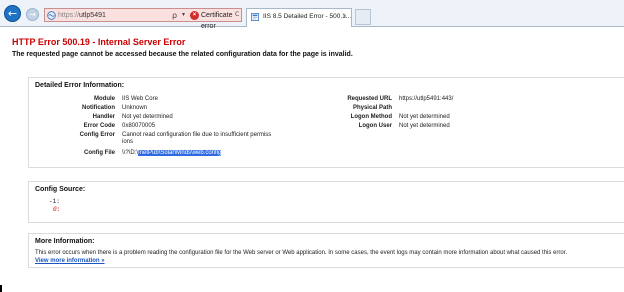 Image resolution: width=624 pixels, height=292 pixels. What do you see at coordinates (98, 108) in the screenshot?
I see `detail-label-notification: Notification` at bounding box center [98, 108].